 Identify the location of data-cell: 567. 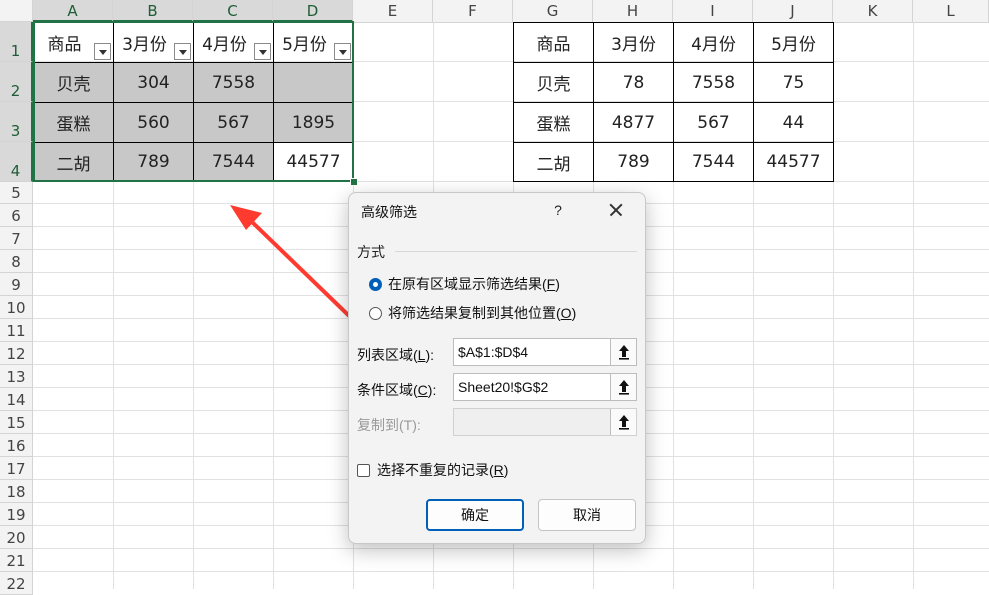
(233, 122).